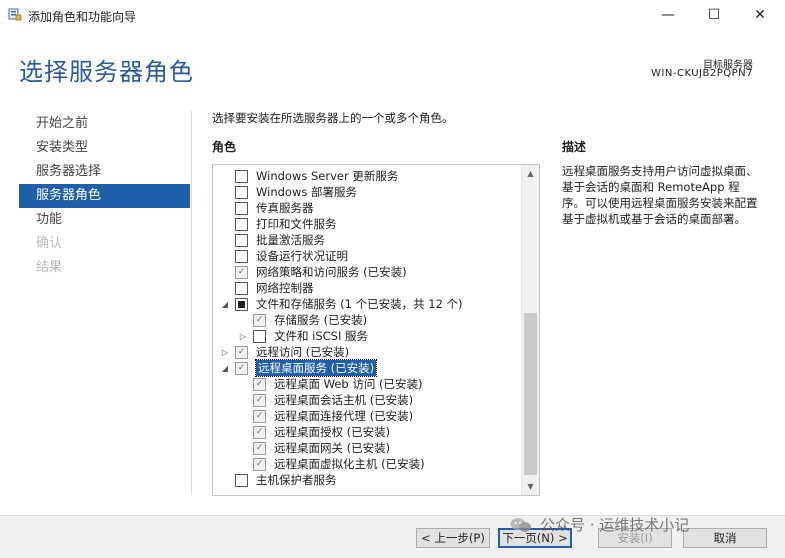  I want to click on role-row: ◢ ✓ 远程桌面服务 (已安装), so click(298, 368).